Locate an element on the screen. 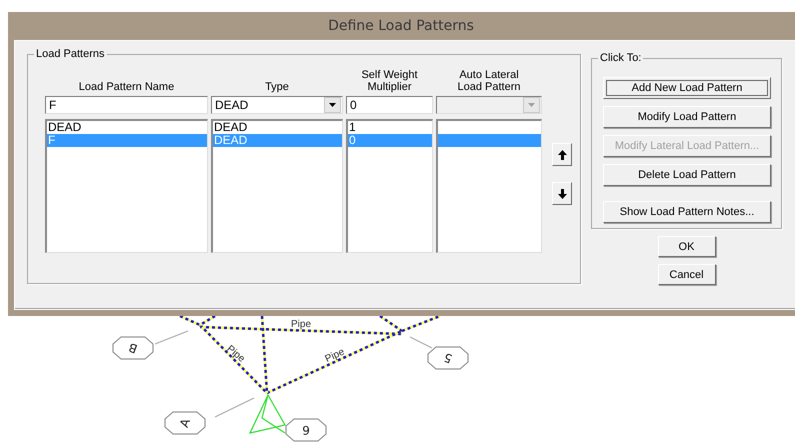 The image size is (795, 444). grid-bubble-label: 5 is located at coordinates (448, 358).